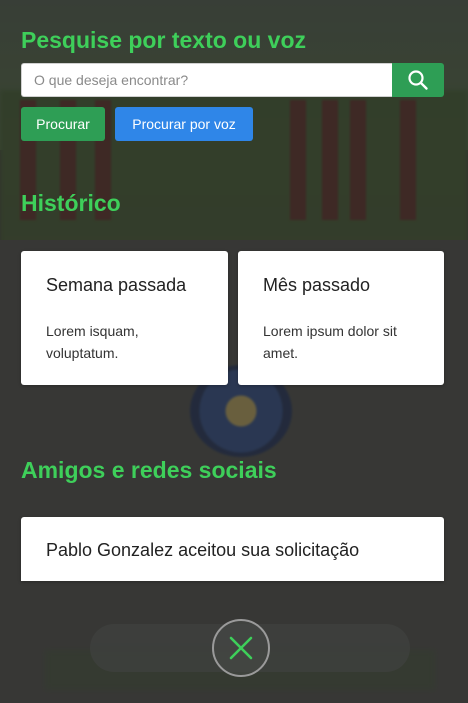 The width and height of the screenshot is (468, 703). What do you see at coordinates (330, 342) in the screenshot?
I see `card-text: Lorem ipsum dolor sit amet.` at bounding box center [330, 342].